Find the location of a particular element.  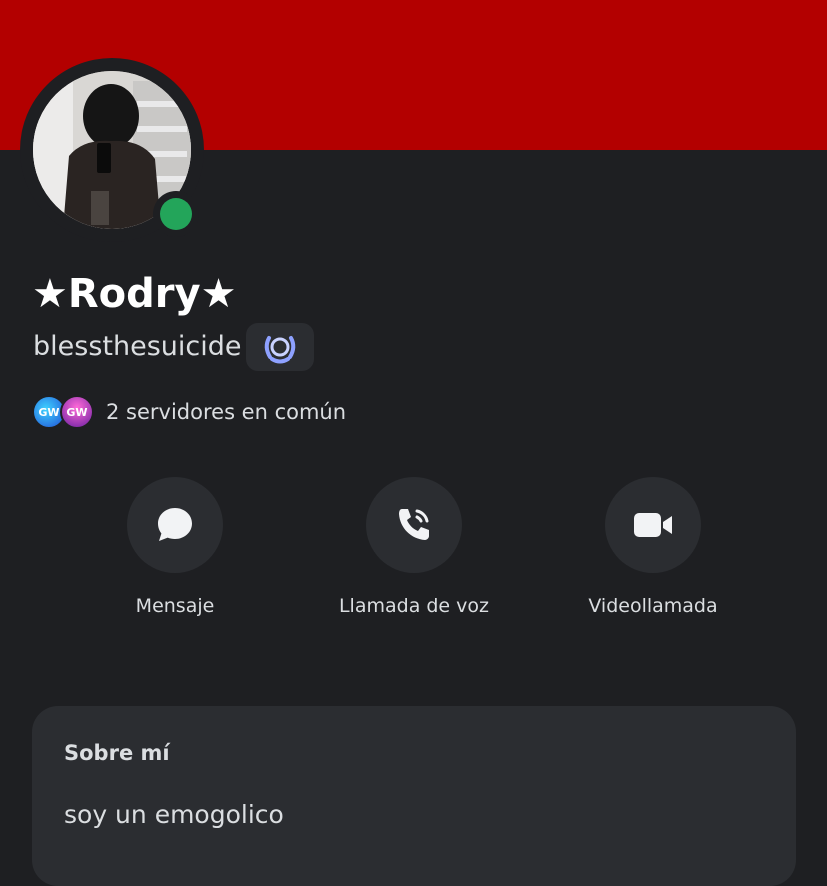

message-action: Mensaje is located at coordinates (175, 549).